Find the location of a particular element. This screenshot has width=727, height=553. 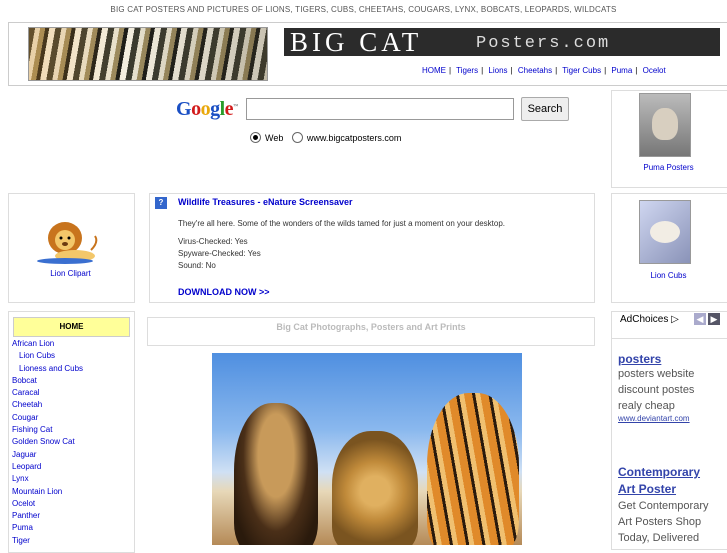

ad1-line2: discount postes is located at coordinates (656, 390).